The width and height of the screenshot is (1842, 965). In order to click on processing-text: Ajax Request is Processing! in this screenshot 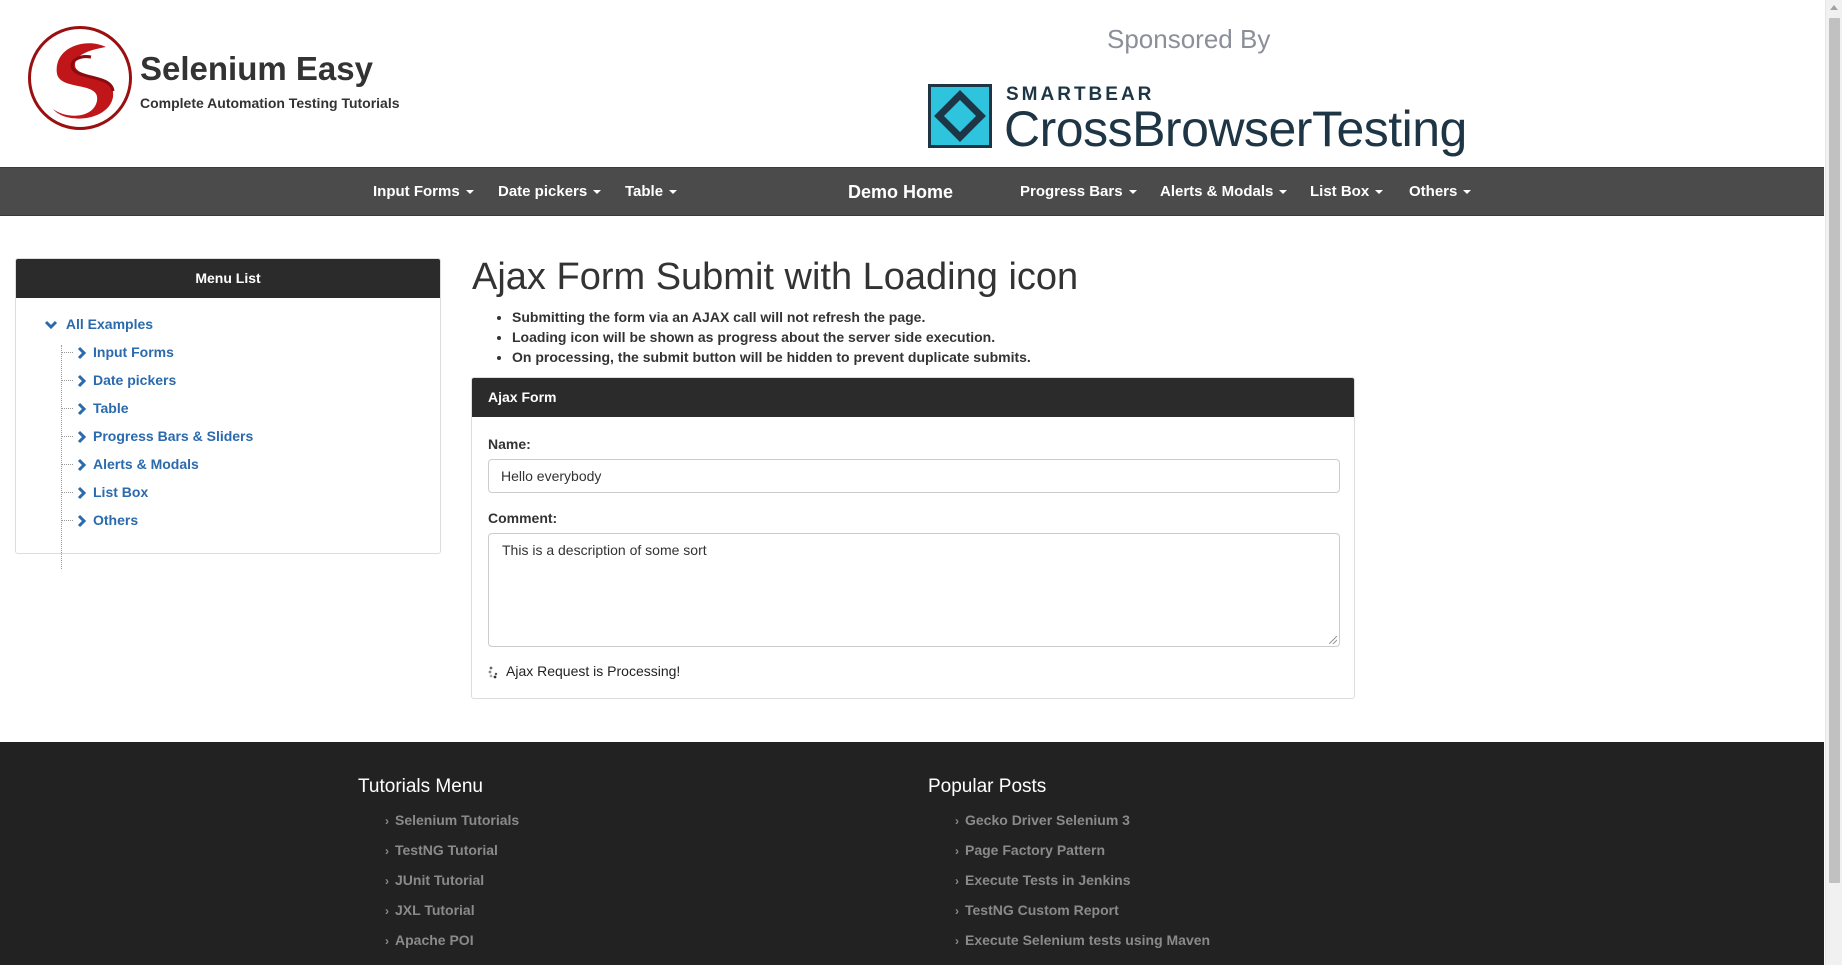, I will do `click(593, 671)`.